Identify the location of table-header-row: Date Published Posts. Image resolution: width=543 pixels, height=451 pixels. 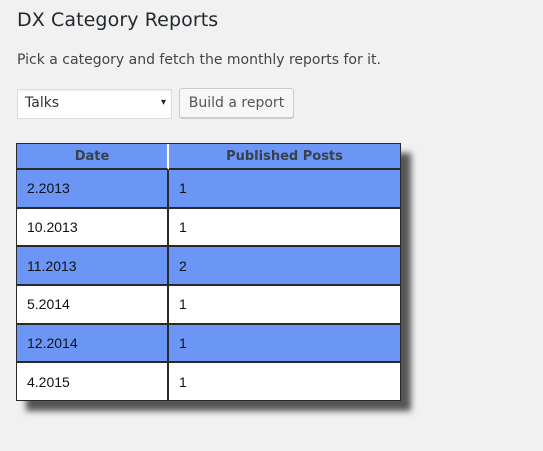
(208, 157).